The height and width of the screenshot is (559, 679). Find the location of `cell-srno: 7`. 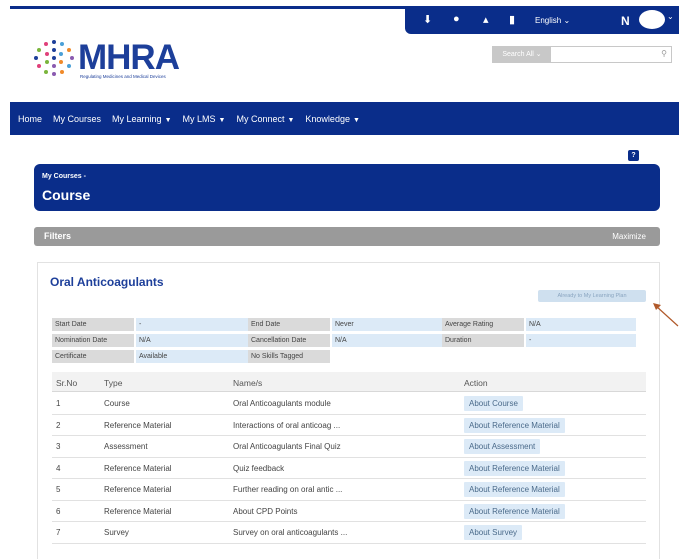

cell-srno: 7 is located at coordinates (58, 532).